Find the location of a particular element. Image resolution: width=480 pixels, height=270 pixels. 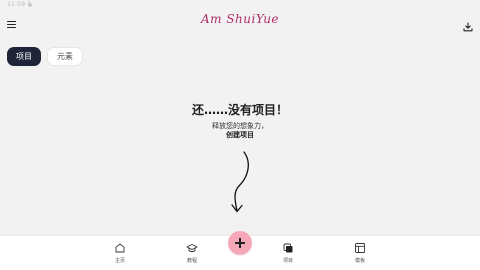

download-button is located at coordinates (468, 25).